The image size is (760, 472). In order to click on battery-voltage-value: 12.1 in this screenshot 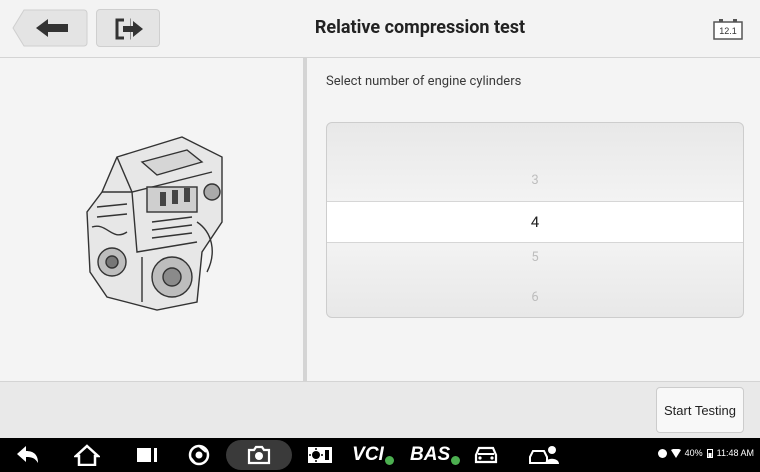, I will do `click(728, 31)`.